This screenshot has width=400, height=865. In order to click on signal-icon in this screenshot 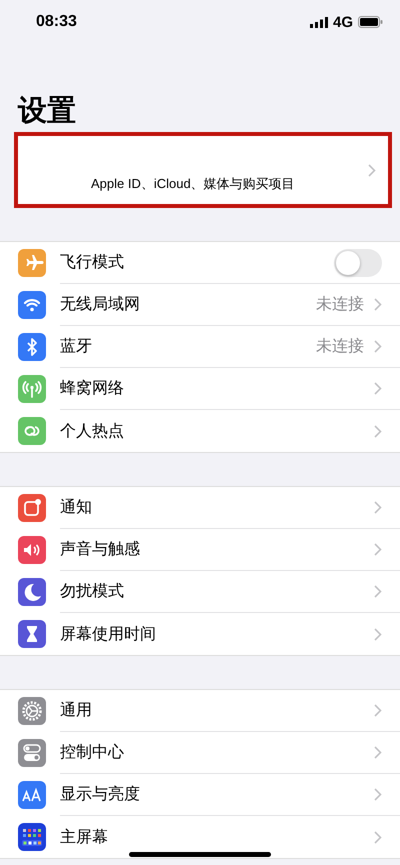, I will do `click(319, 22)`.